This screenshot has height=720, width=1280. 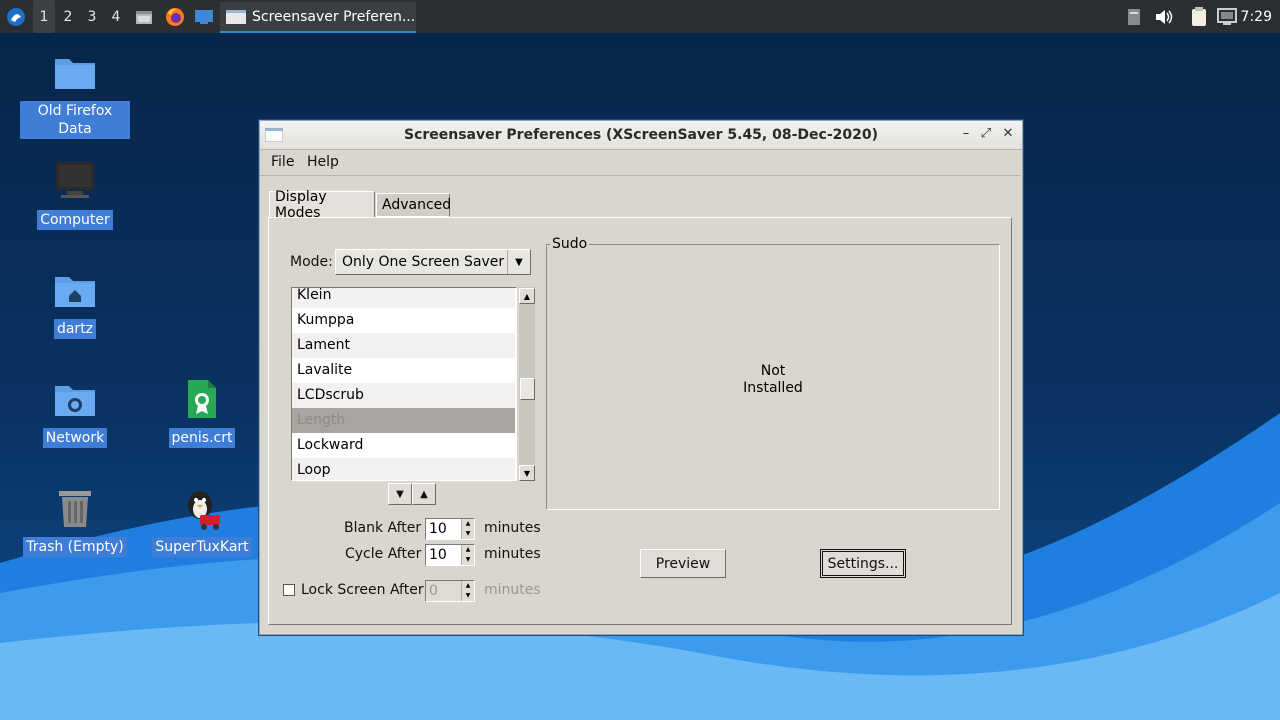 I want to click on workspace-label: 3, so click(x=92, y=16).